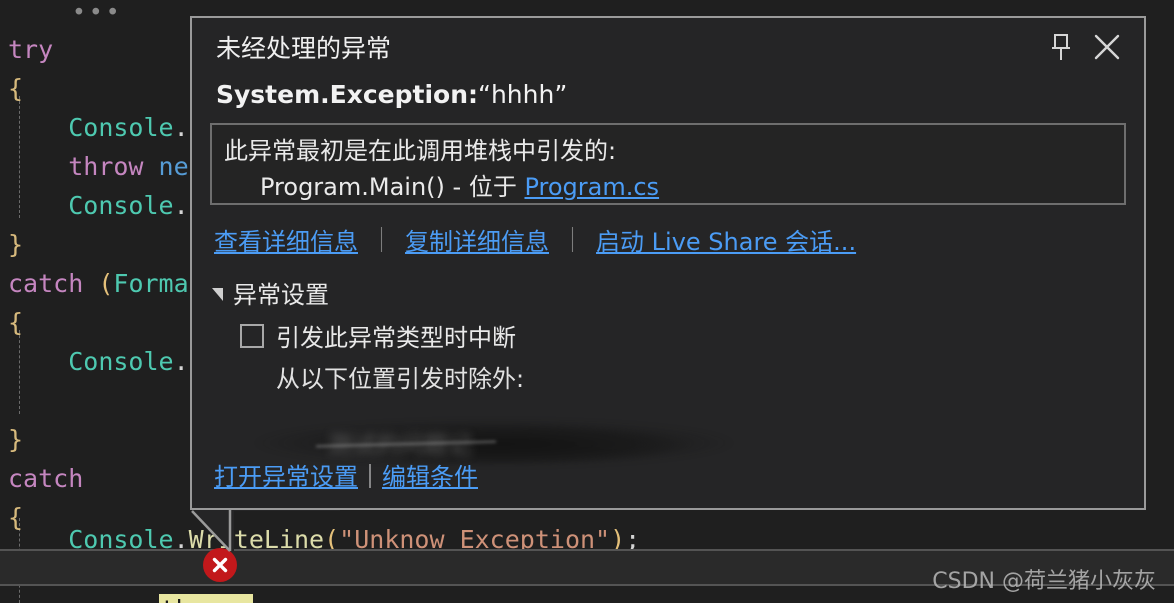  Describe the element at coordinates (347, 94) in the screenshot. I see `exception-type: System.Exception:` at that location.